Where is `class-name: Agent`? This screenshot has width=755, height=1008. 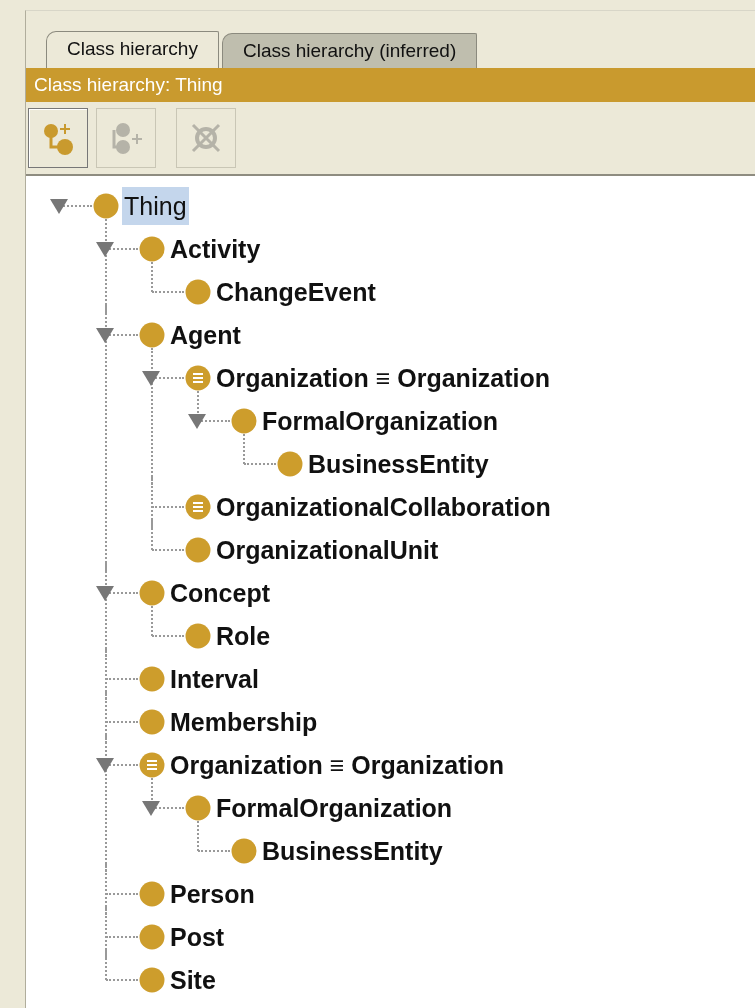
class-name: Agent is located at coordinates (205, 334).